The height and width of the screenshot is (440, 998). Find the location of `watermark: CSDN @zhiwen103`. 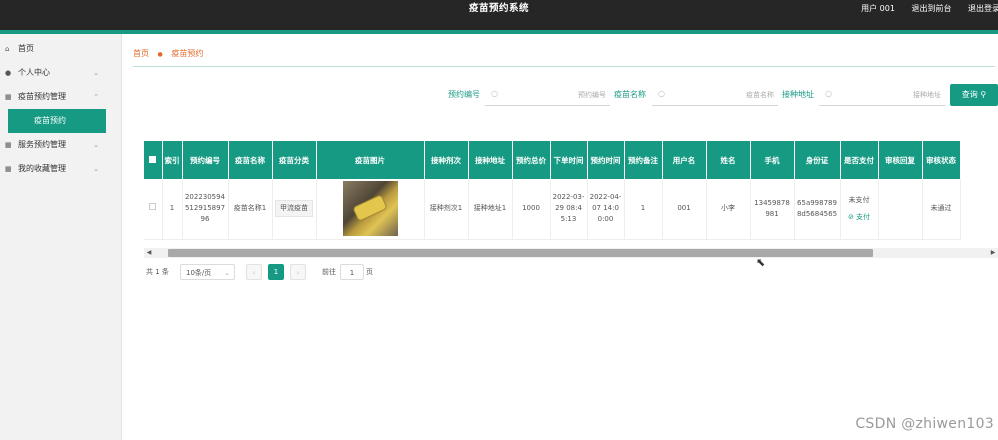

watermark: CSDN @zhiwen103 is located at coordinates (924, 424).